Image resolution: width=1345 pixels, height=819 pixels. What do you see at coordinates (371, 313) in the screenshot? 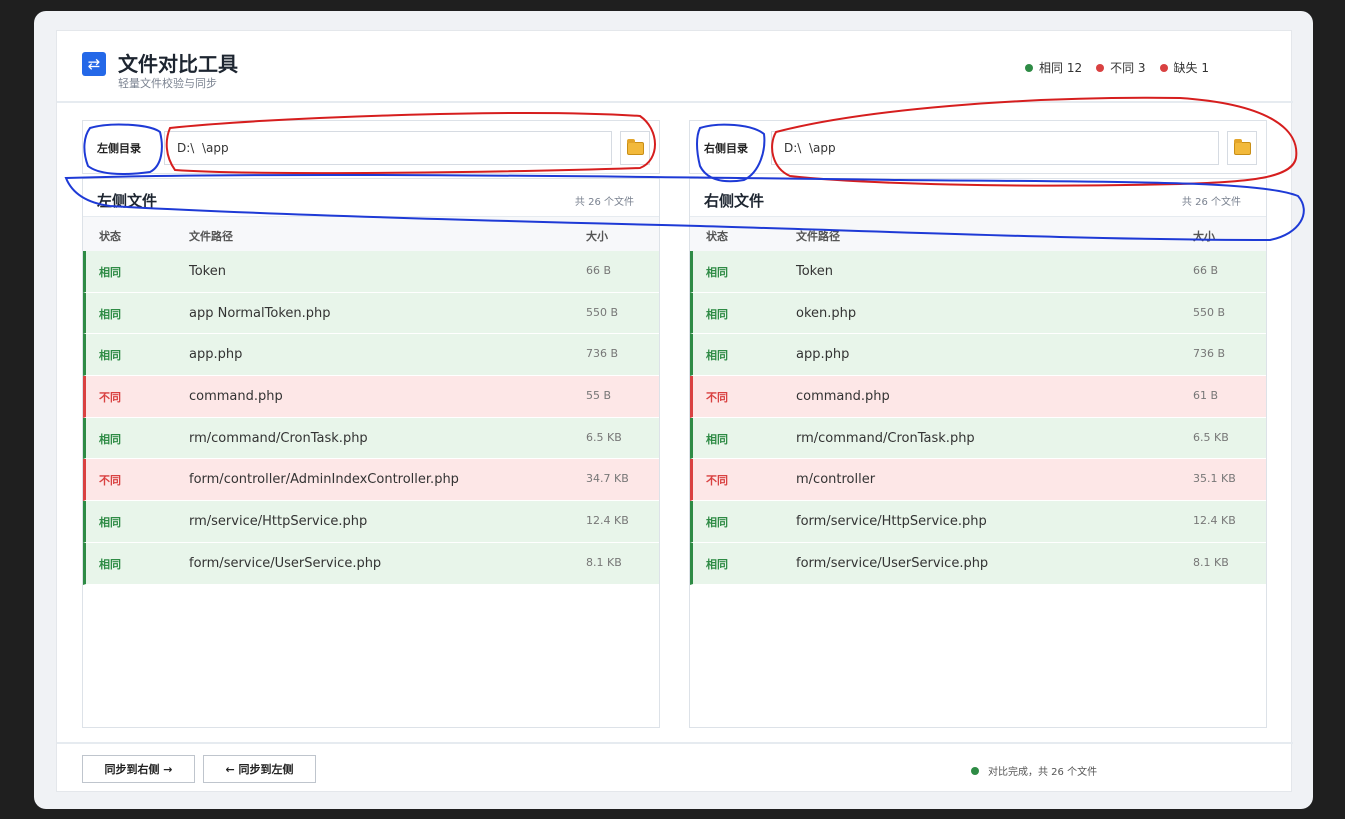
I see `table-row: 相同 app NormalToken.php 550 B` at bounding box center [371, 313].